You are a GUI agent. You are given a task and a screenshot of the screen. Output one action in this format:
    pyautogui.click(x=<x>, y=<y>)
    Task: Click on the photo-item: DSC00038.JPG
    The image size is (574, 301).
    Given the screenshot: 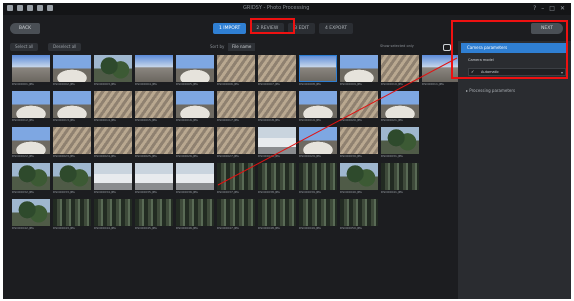 What is the action you would take?
    pyautogui.click(x=277, y=179)
    